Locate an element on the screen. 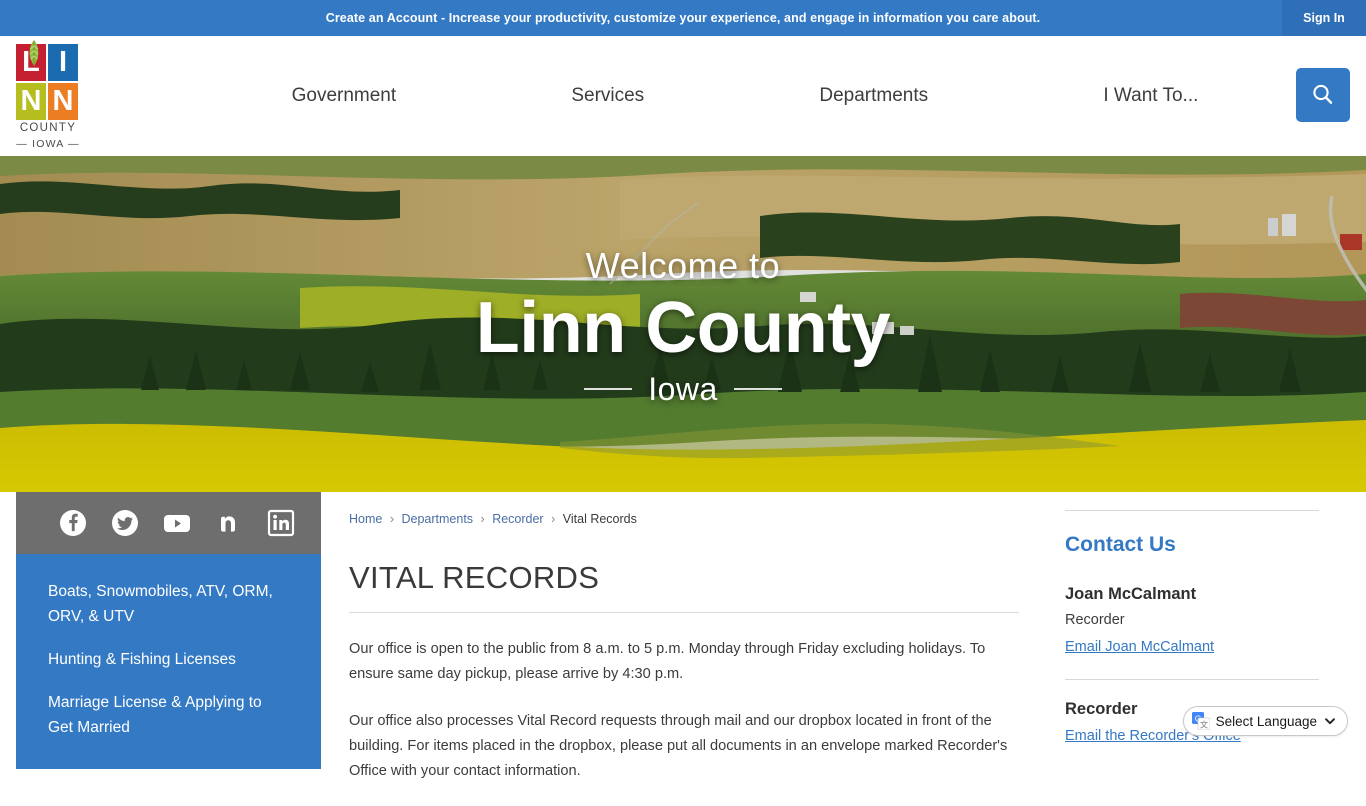  logo-subtitle-county: COUNTY is located at coordinates (48, 128).